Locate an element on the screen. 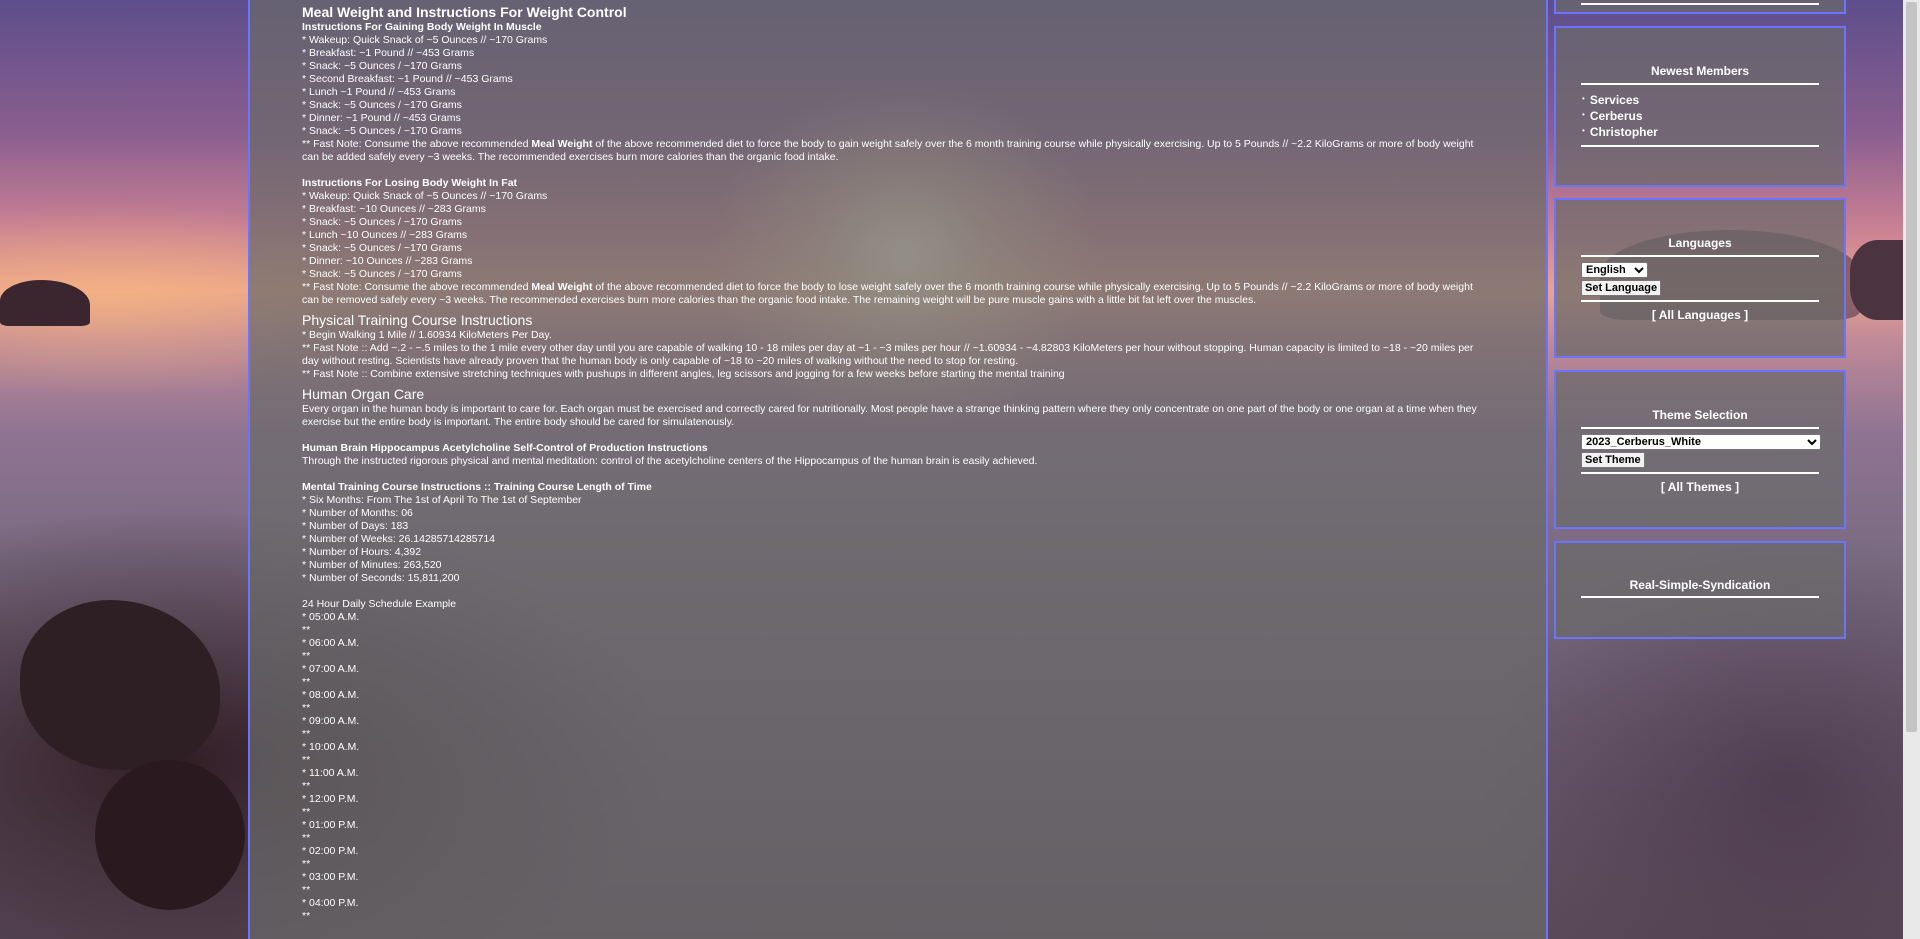  lose-note-bold: Meal Weight is located at coordinates (562, 287).